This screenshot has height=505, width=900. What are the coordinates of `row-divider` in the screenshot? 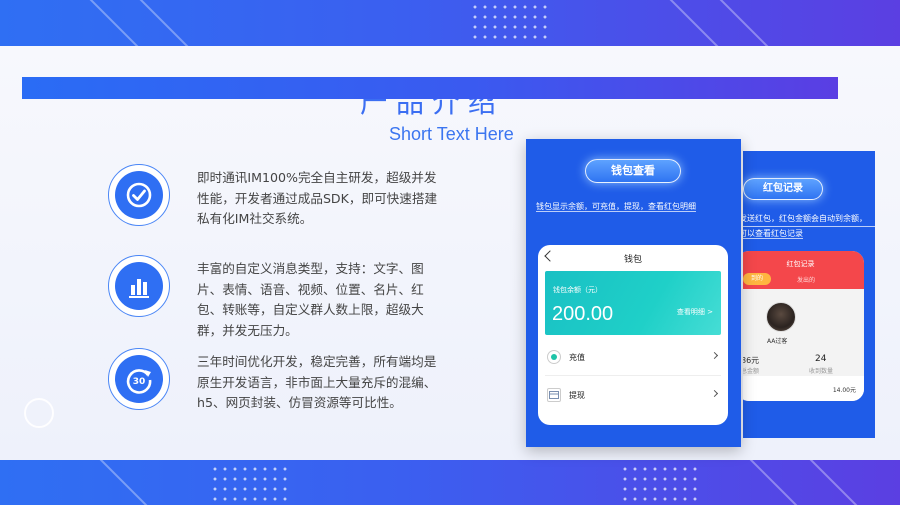 It's located at (633, 375).